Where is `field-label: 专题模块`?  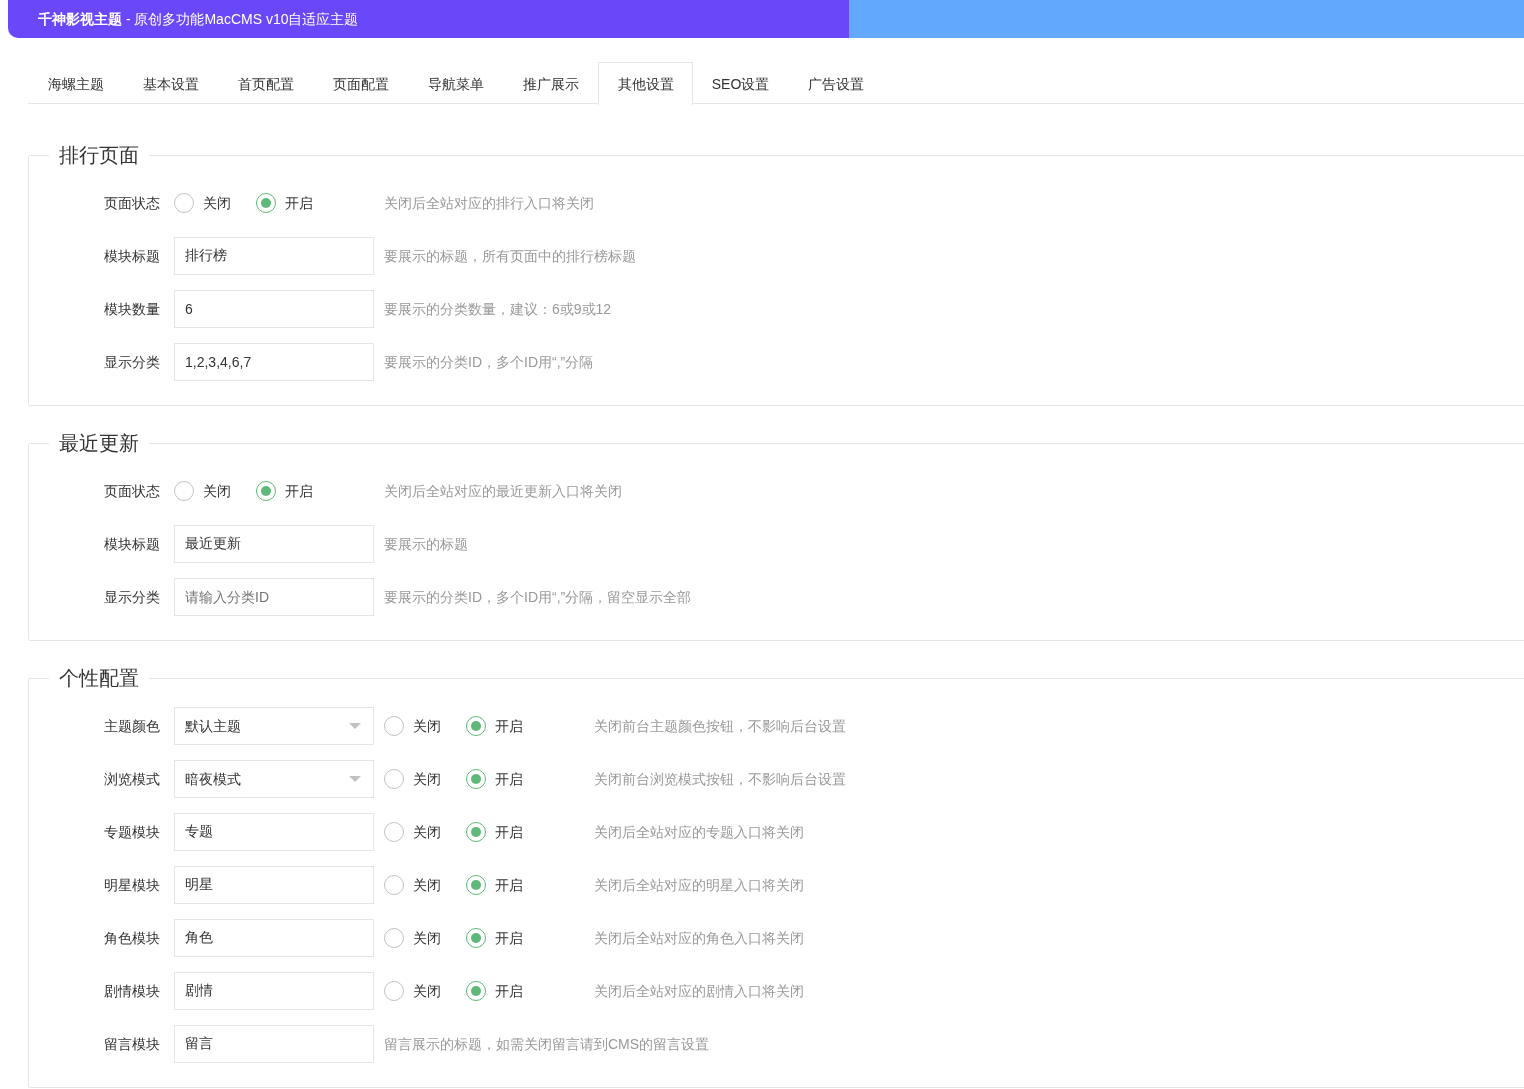 field-label: 专题模块 is located at coordinates (131, 832).